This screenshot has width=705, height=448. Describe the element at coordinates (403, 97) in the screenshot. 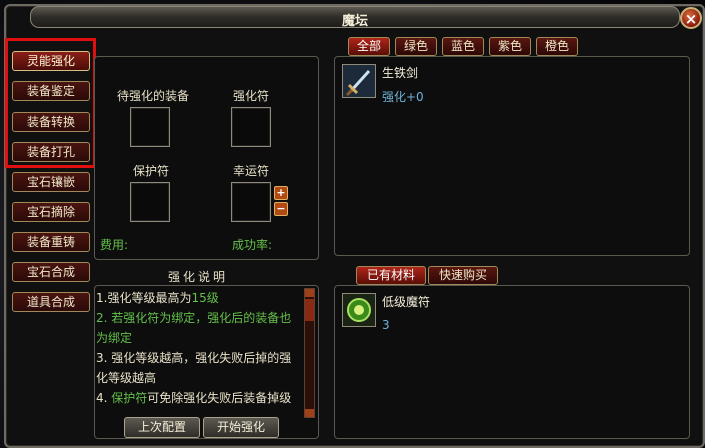

I see `item-enhance-level: 强化+0` at that location.